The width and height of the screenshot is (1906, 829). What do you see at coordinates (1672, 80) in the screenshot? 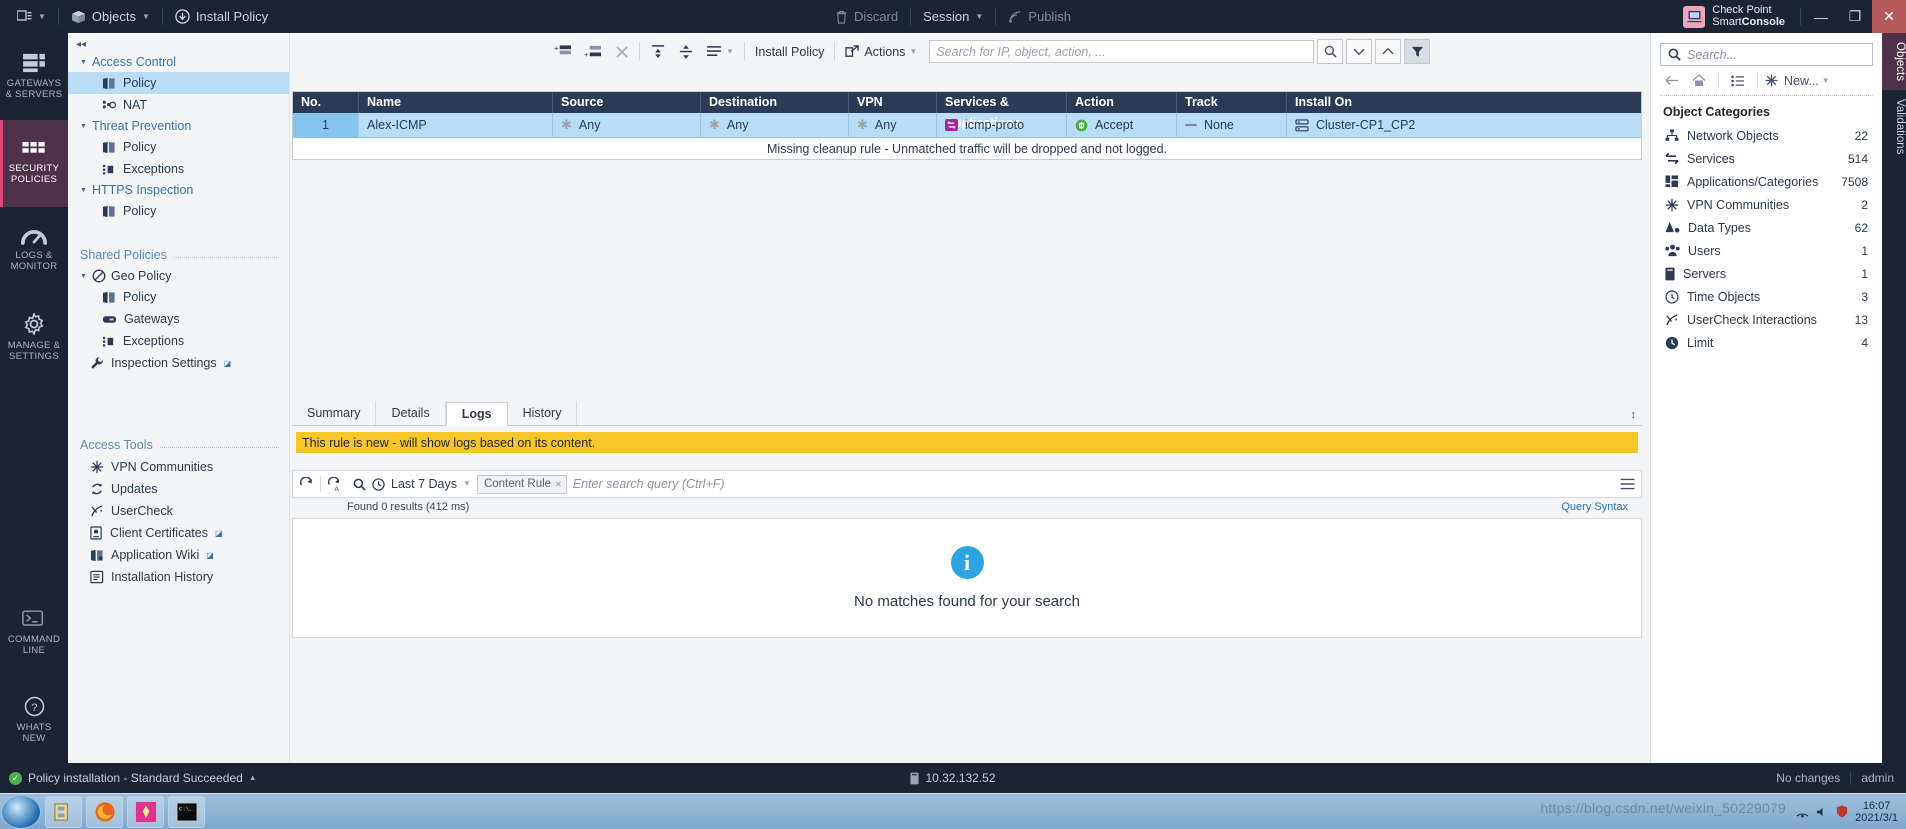
I see `back-arrow-icon` at bounding box center [1672, 80].